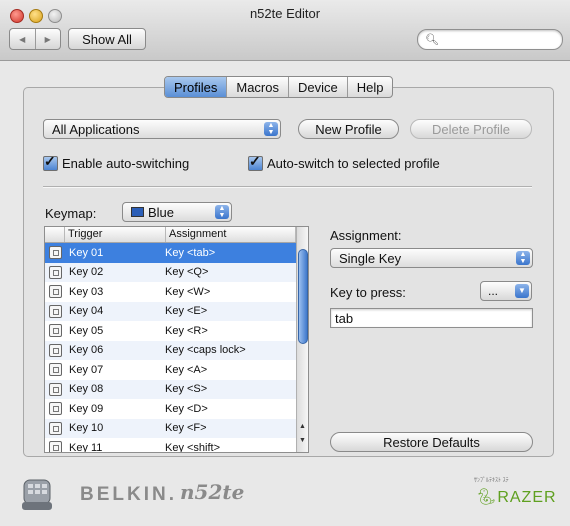 This screenshot has height=526, width=570. I want to click on tab-macros: Macros, so click(258, 87).